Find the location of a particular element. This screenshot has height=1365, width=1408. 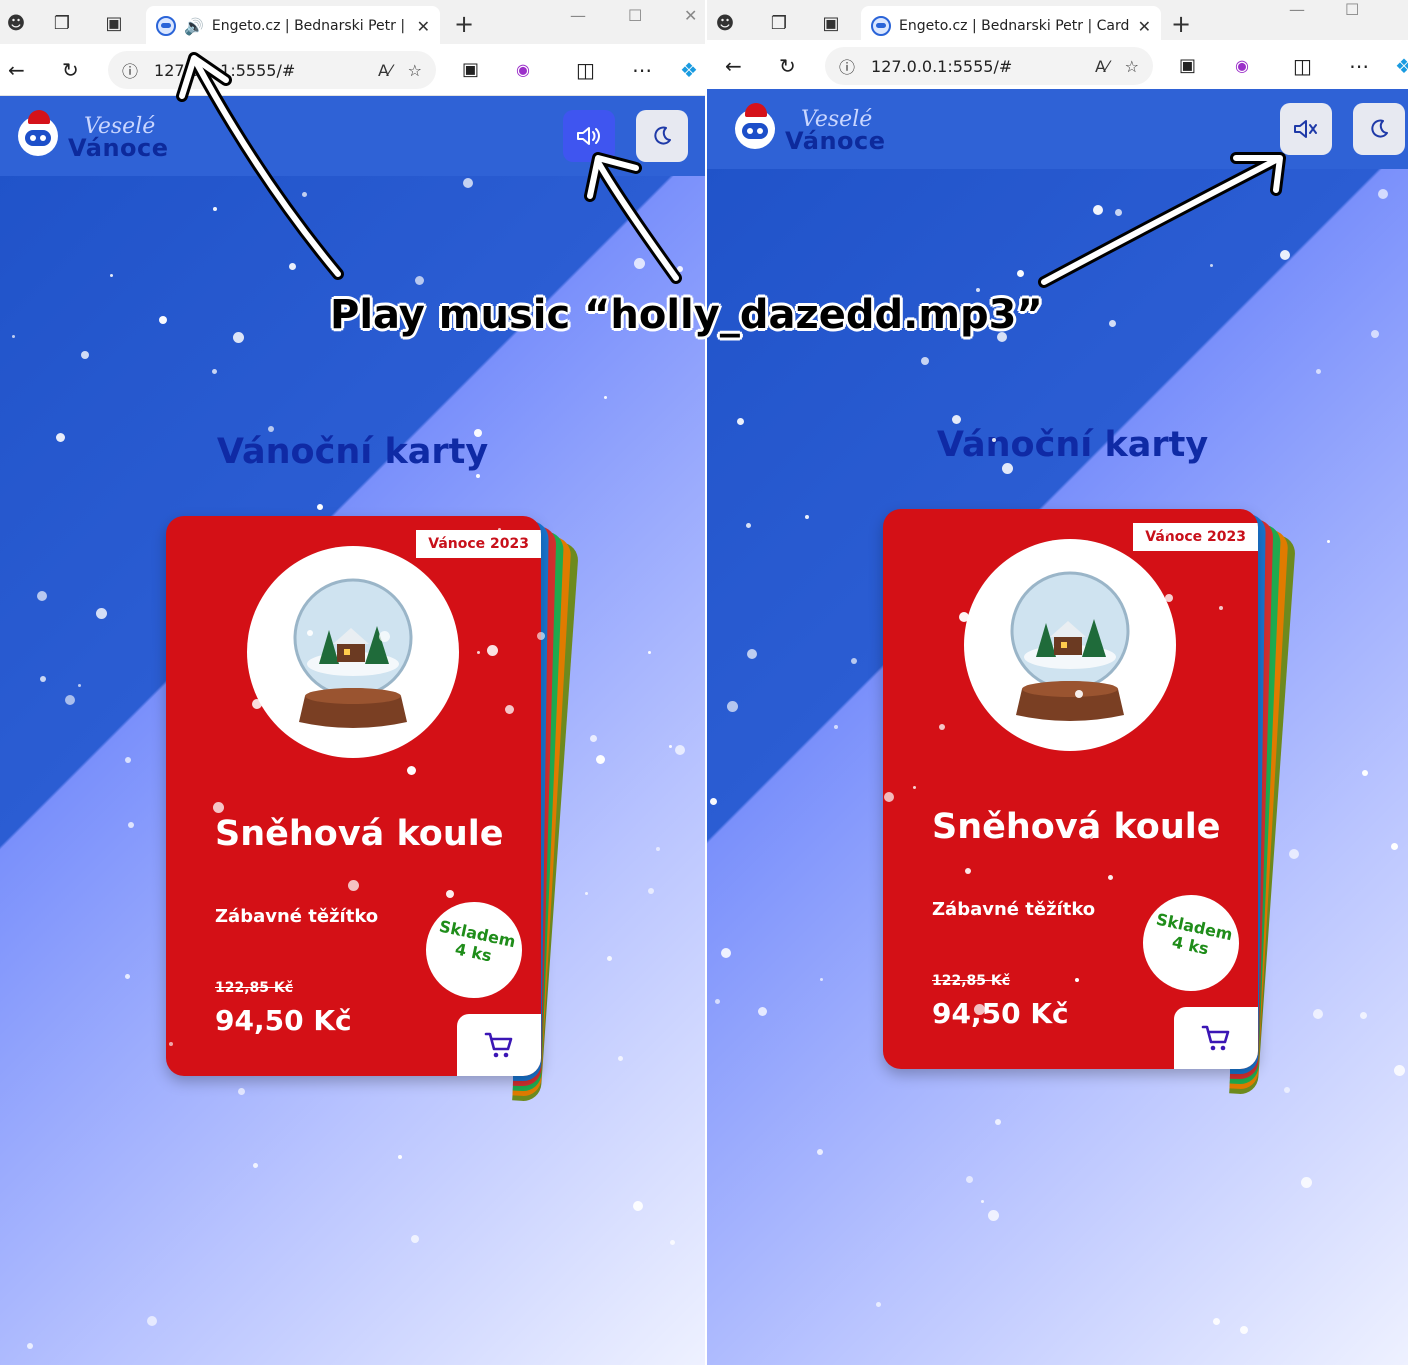

speaker-muted-icon is located at coordinates (1305, 129).